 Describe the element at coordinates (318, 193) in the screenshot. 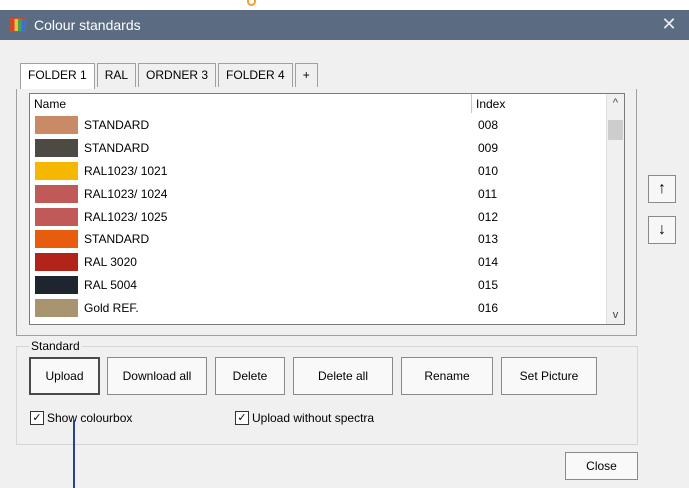

I see `table-row: RAL1023/ 1024 011` at that location.